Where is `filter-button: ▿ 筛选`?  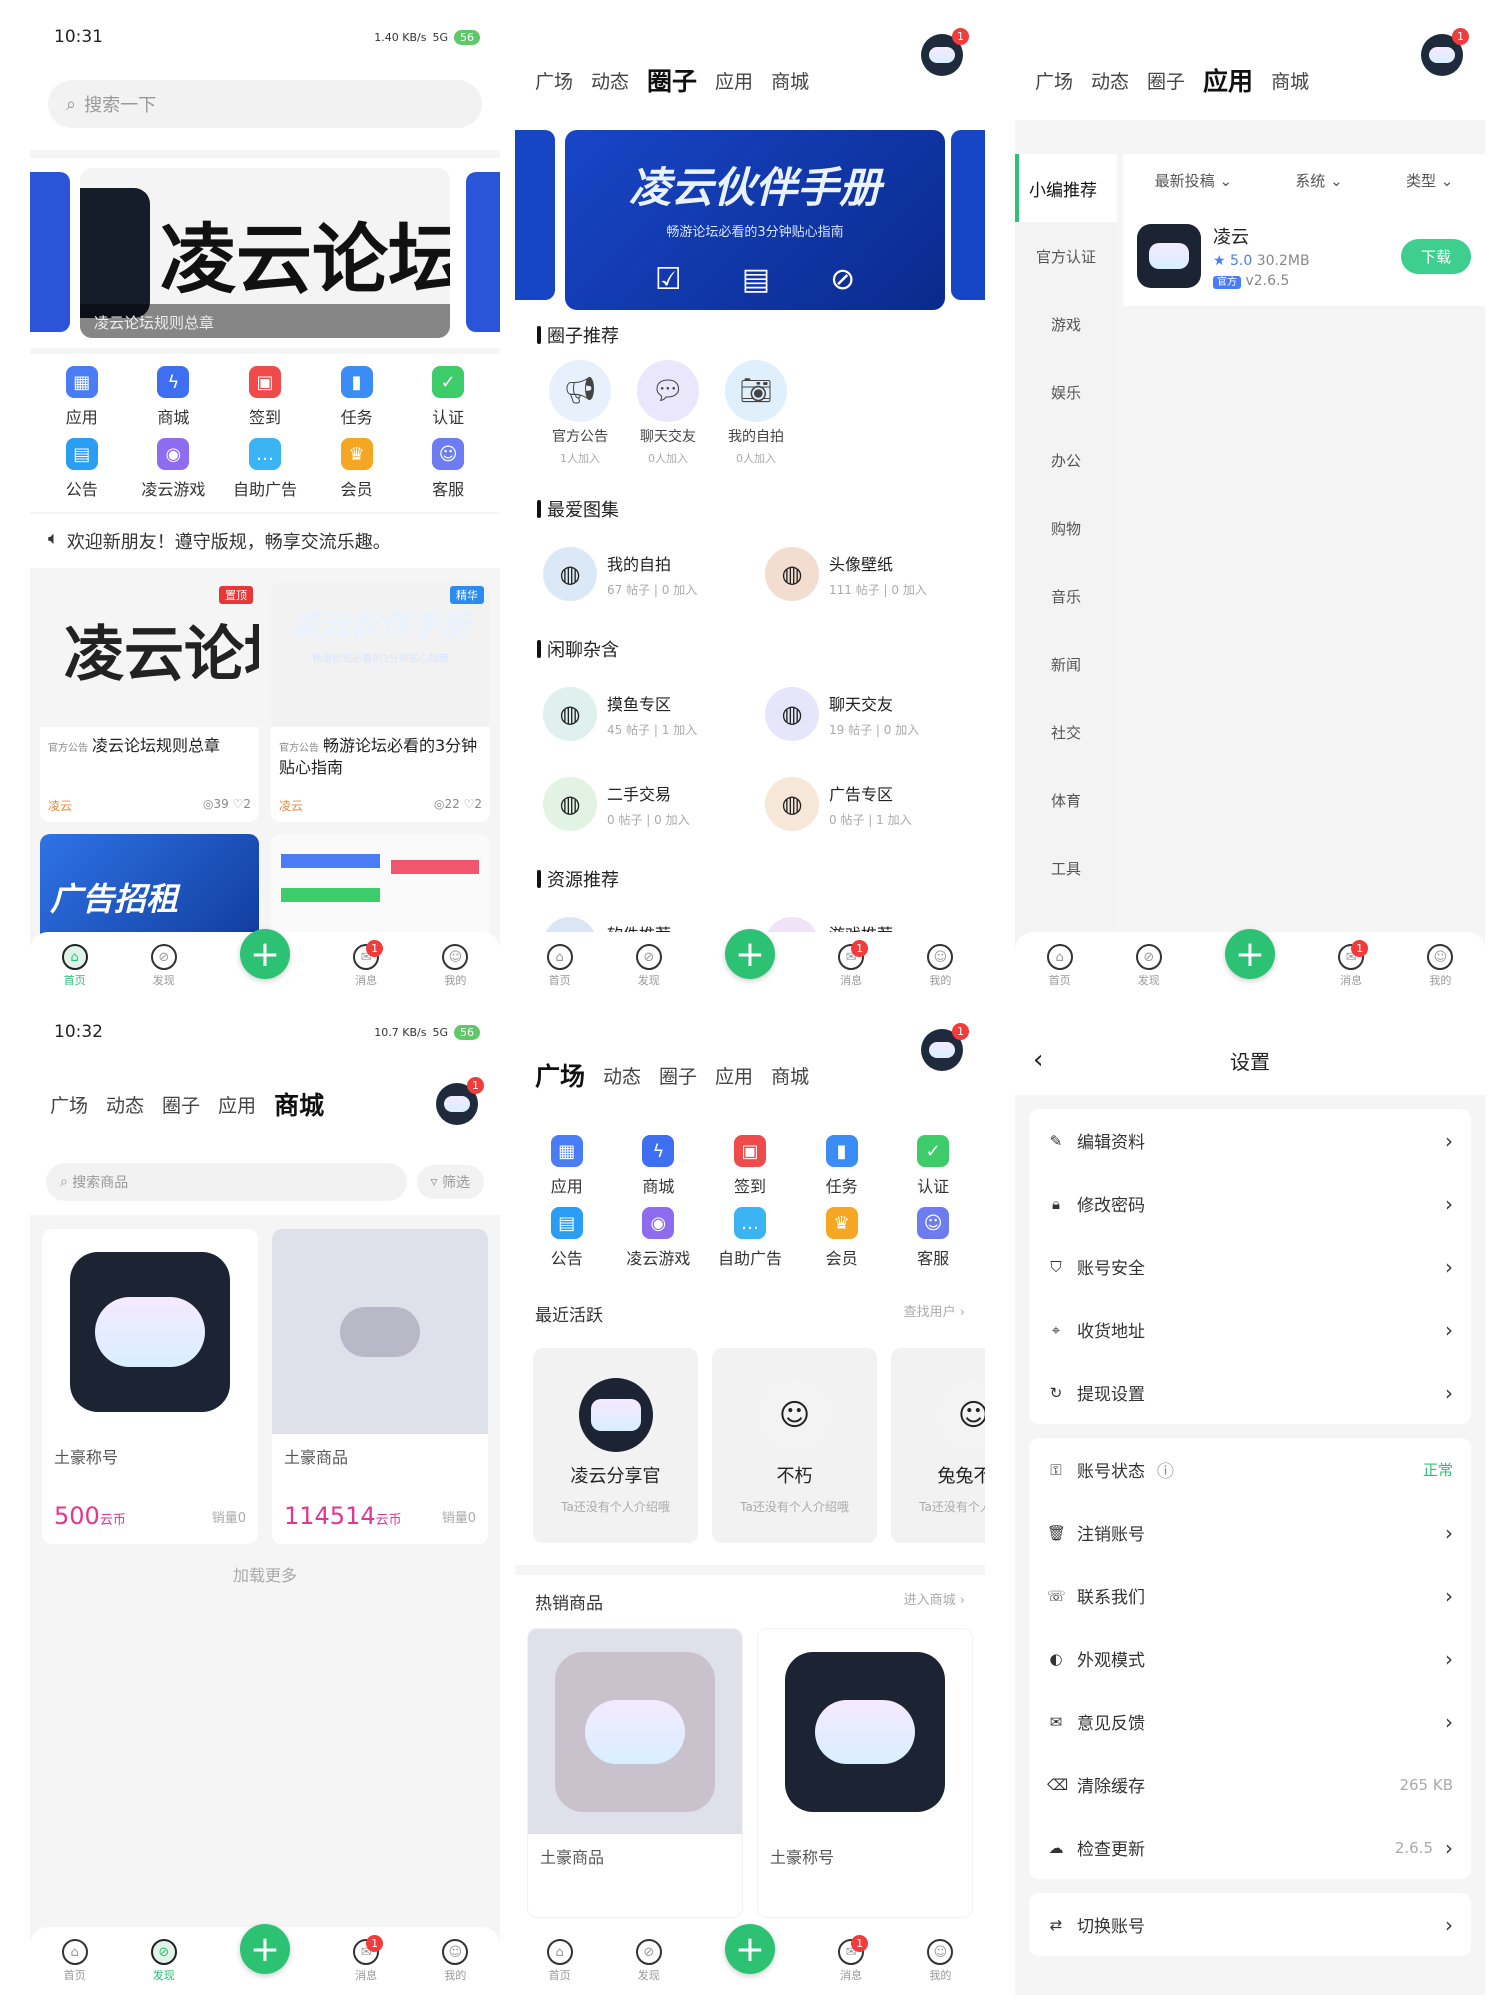 filter-button: ▿ 筛选 is located at coordinates (450, 1182).